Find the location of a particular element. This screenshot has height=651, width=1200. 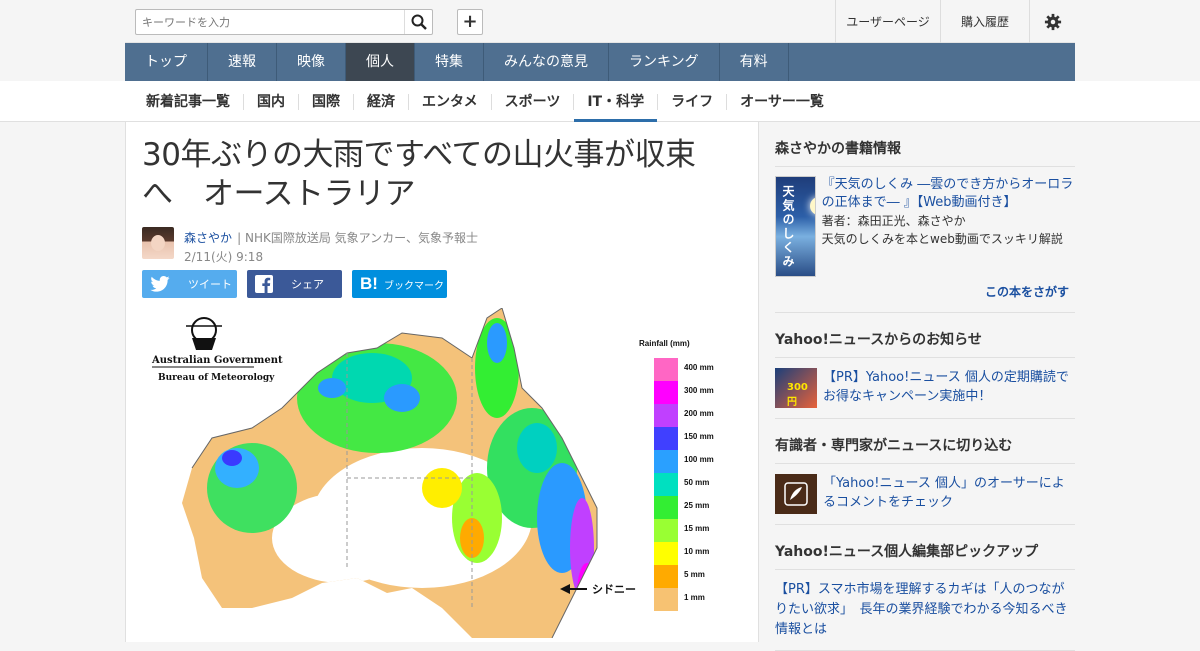

campaign-thumbnail: 300円 is located at coordinates (796, 388).